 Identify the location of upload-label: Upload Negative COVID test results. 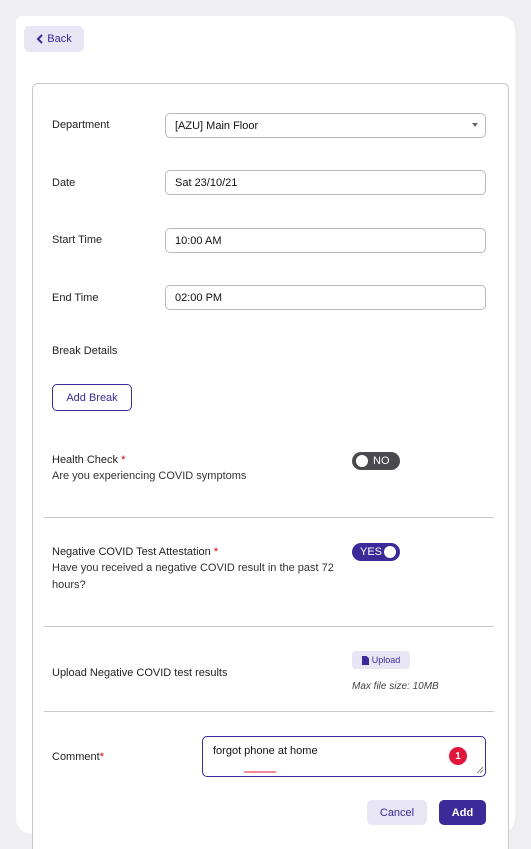
(140, 673).